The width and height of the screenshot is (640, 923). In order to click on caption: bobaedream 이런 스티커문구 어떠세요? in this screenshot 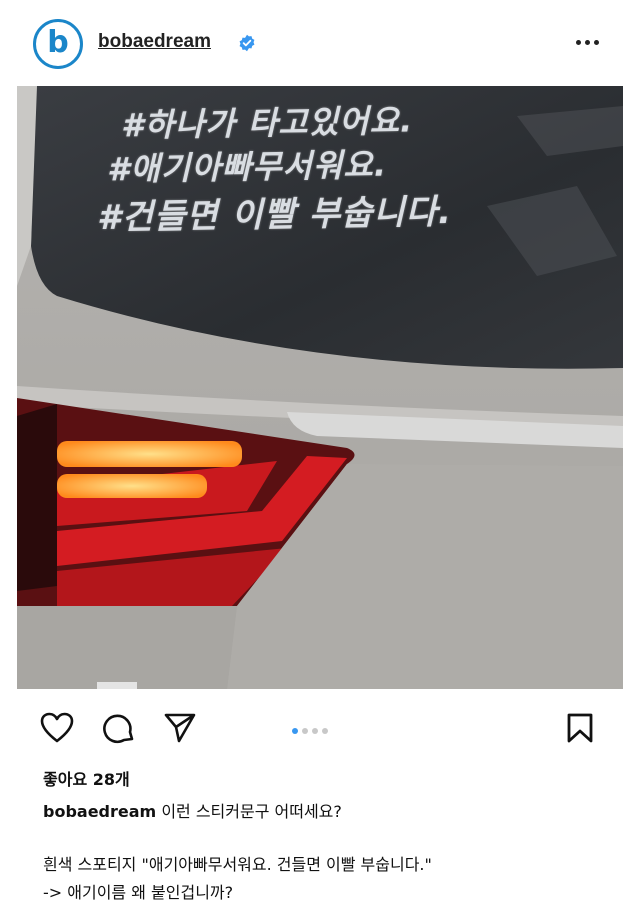, I will do `click(192, 810)`.